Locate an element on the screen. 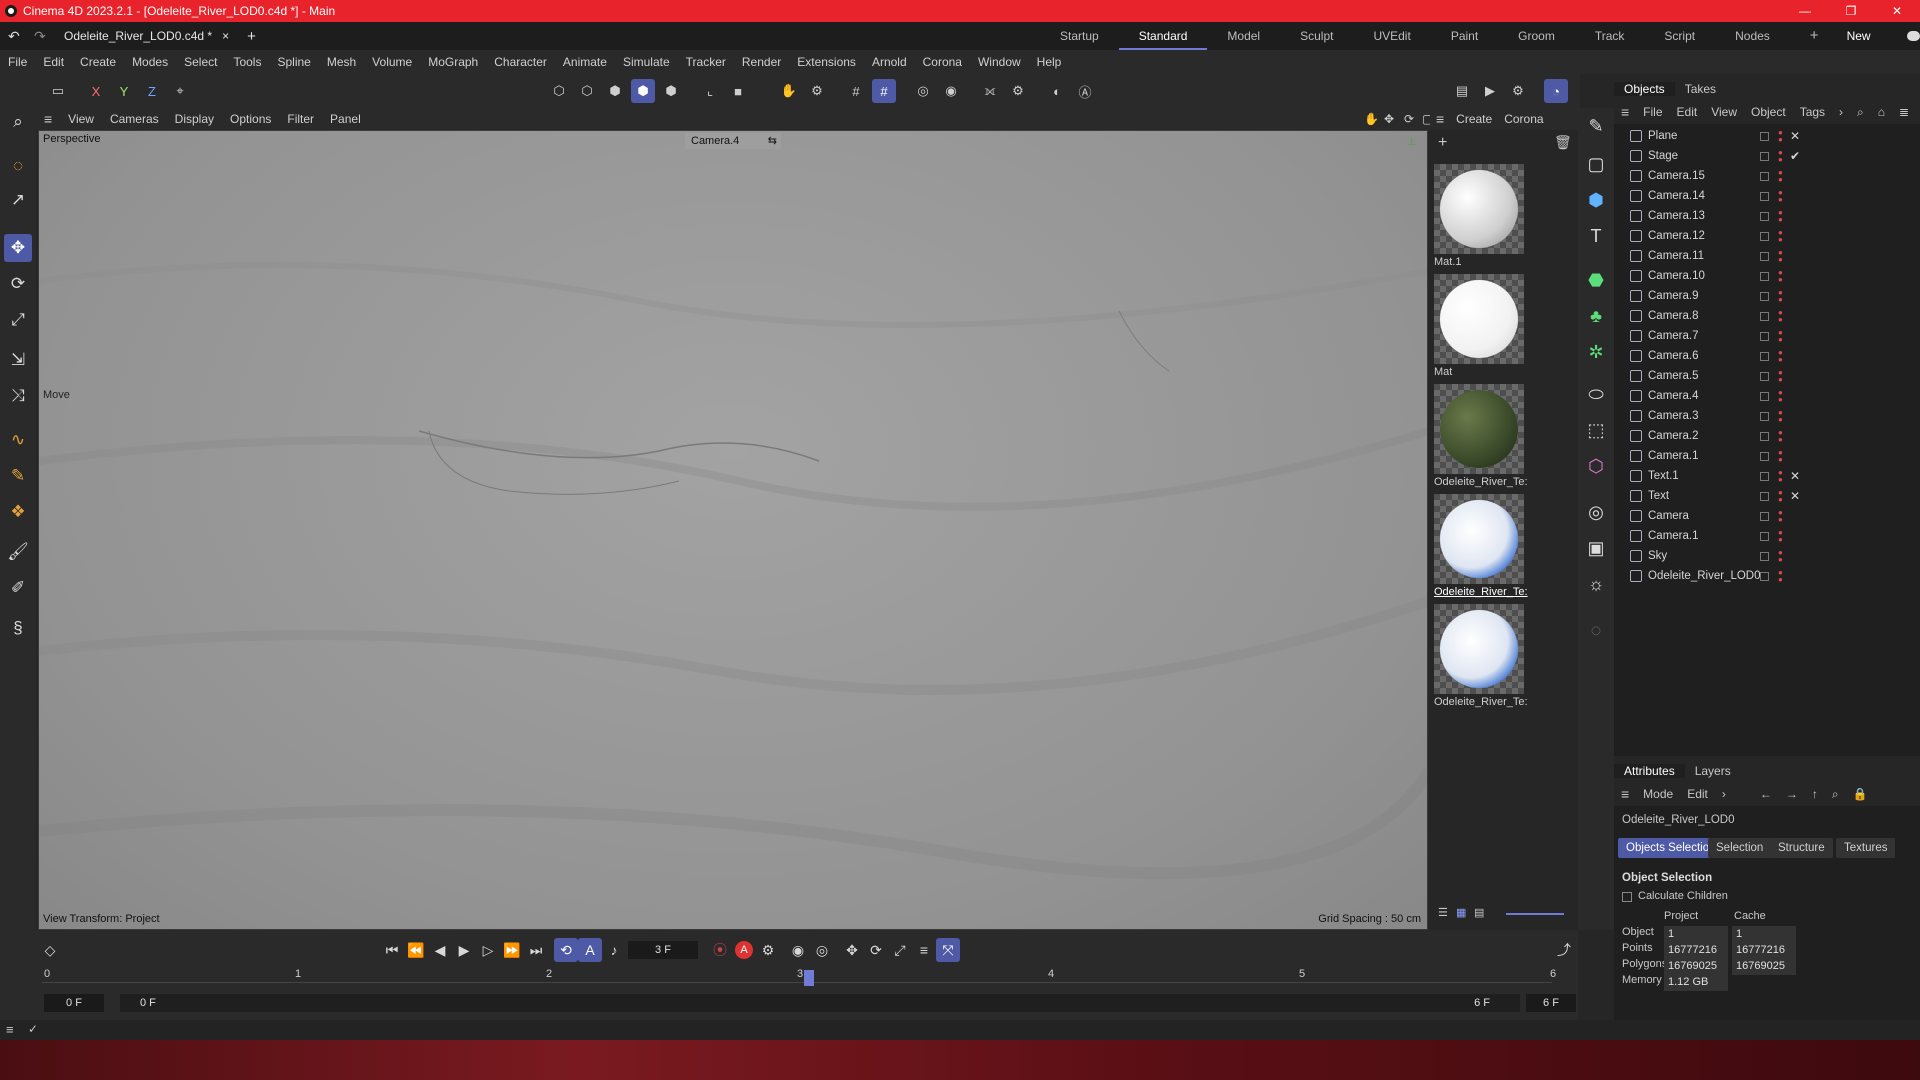 Image resolution: width=1920 pixels, height=1080 pixels. snap-grid-icon: # is located at coordinates (856, 91).